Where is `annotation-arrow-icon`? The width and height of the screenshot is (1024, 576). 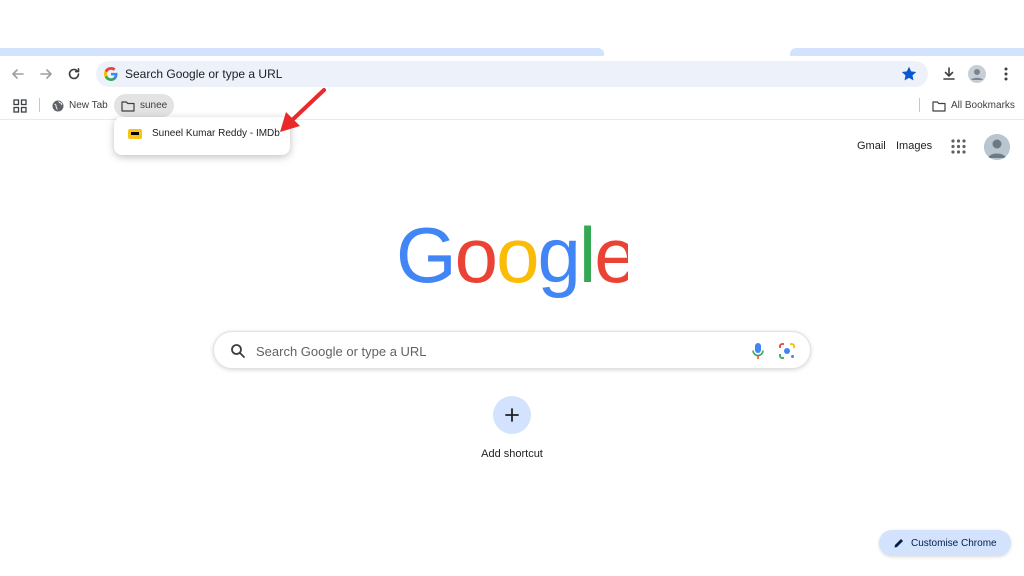
annotation-arrow-icon is located at coordinates (303, 110).